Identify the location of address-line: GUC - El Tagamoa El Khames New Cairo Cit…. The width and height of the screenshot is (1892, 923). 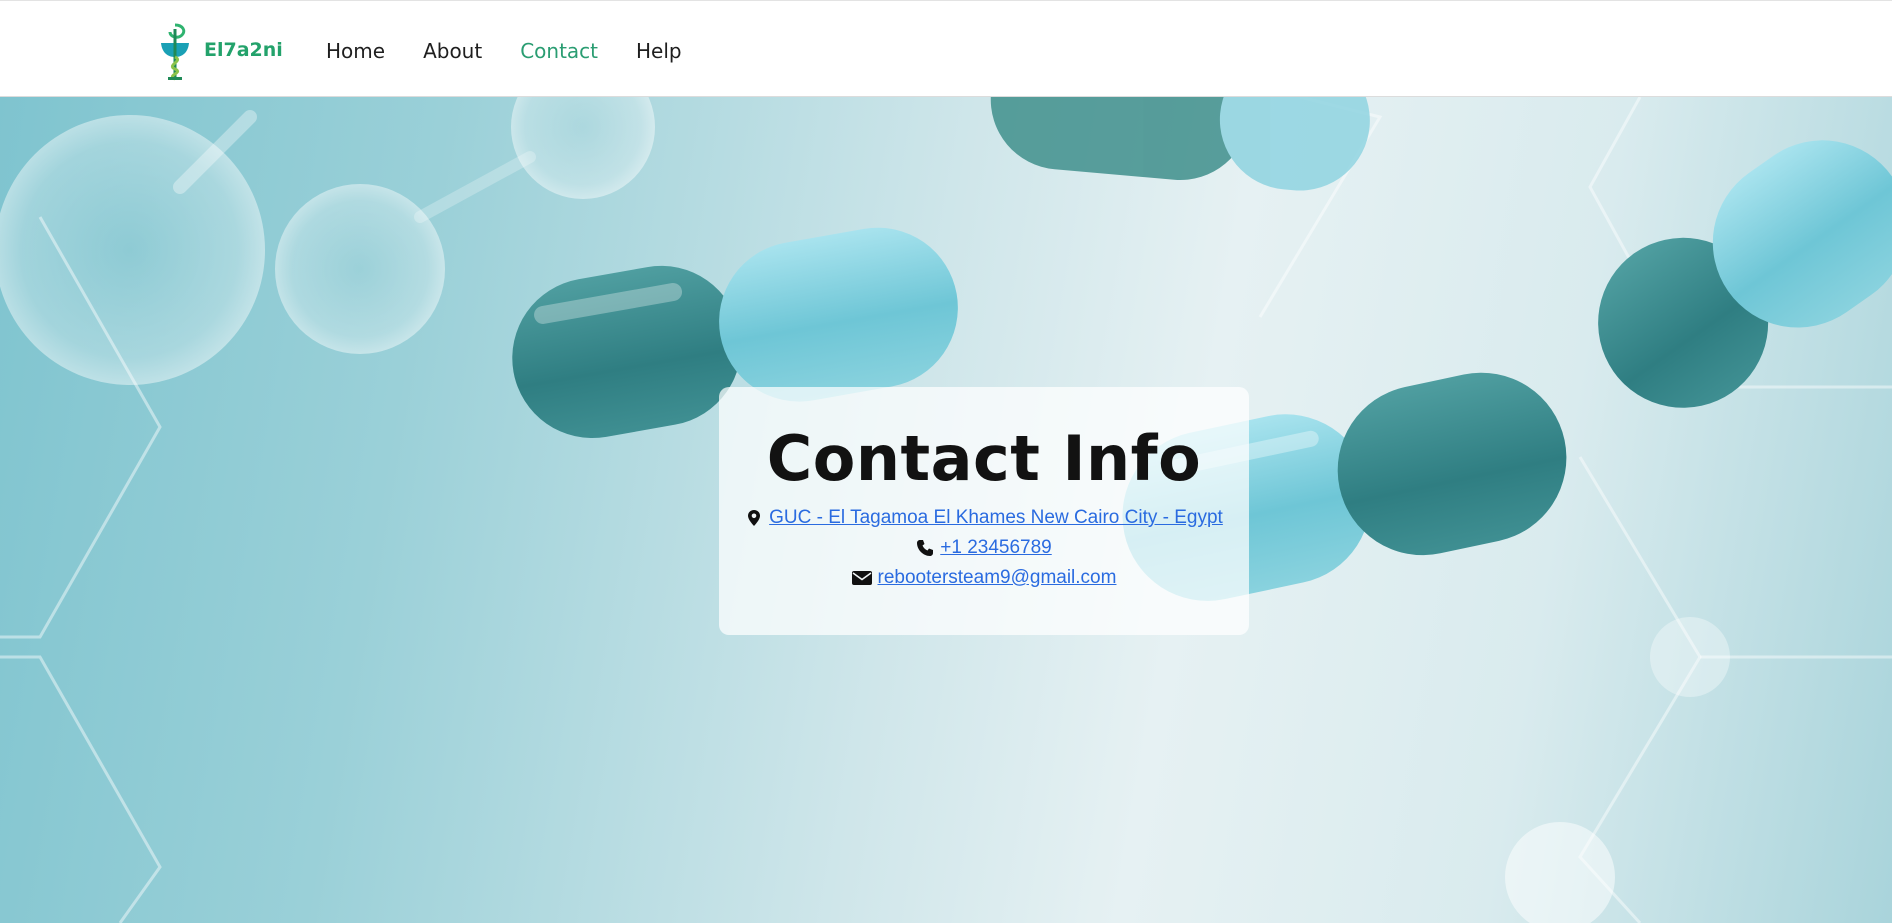
(984, 518).